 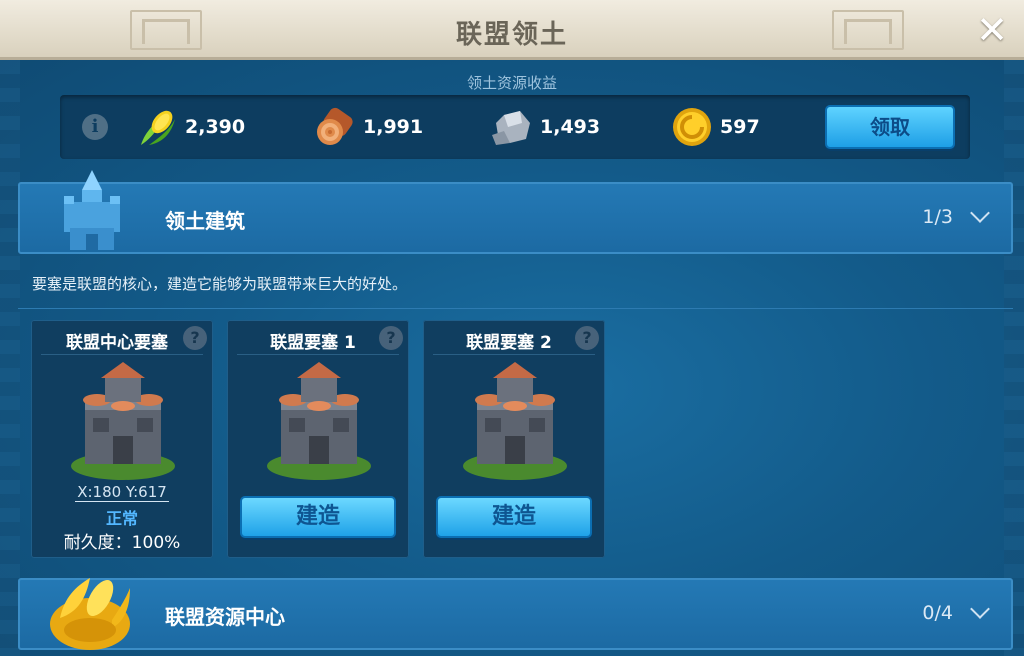 I want to click on section-territory-buildings: 领土建筑 1/3, so click(x=515, y=218).